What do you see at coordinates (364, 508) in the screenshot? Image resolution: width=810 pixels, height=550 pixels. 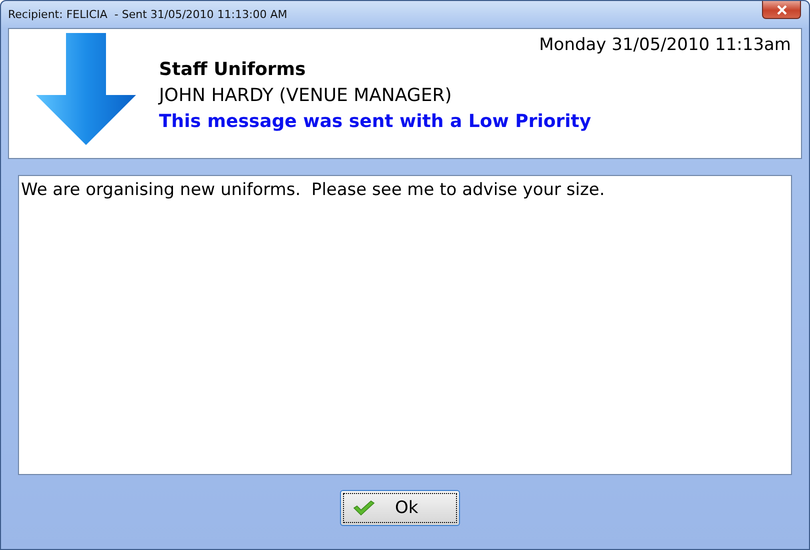 I see `checkmark-icon` at bounding box center [364, 508].